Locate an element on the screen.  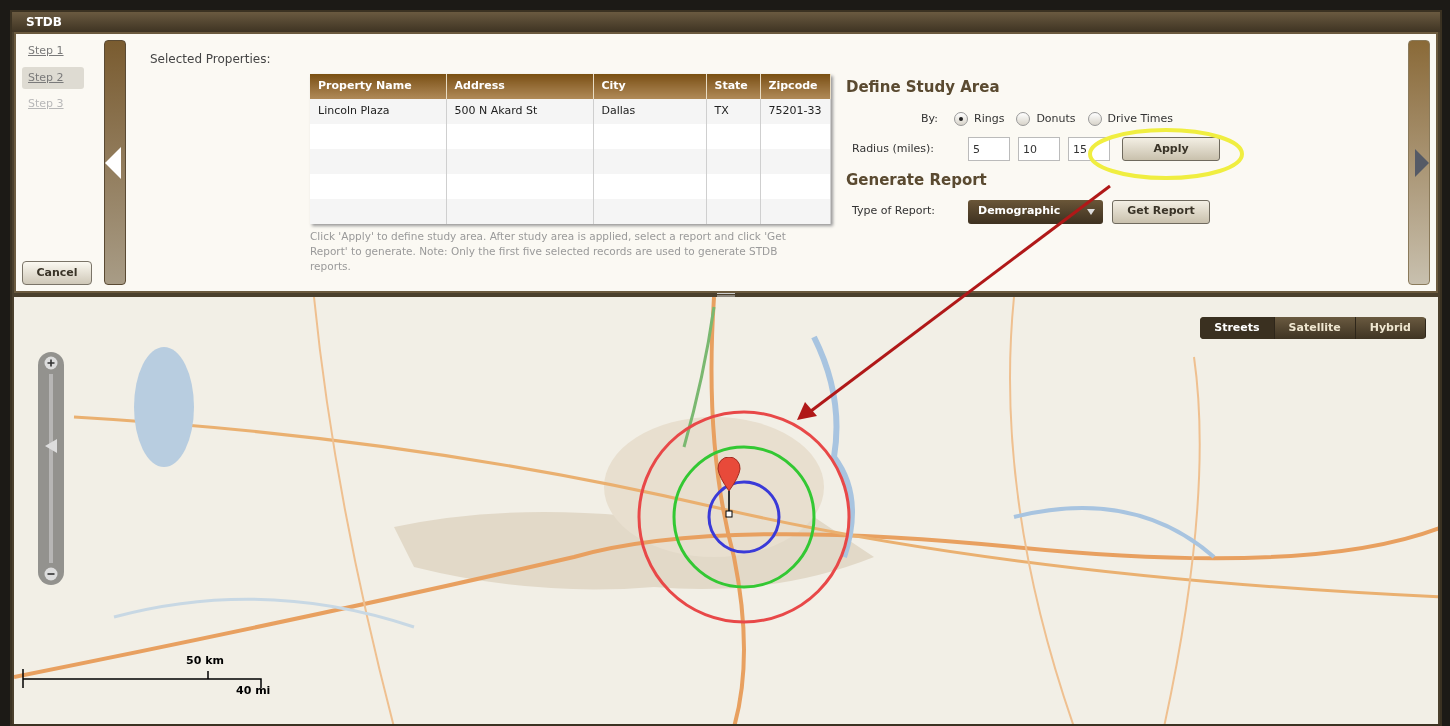
field-label: Type of Report: is located at coordinates (894, 211).